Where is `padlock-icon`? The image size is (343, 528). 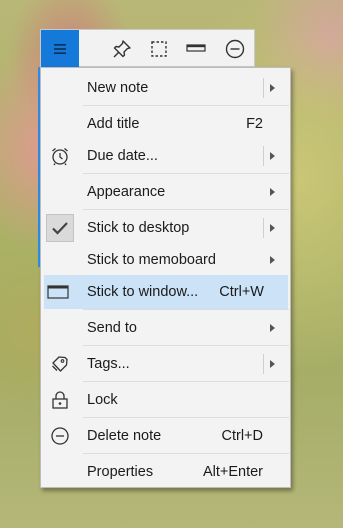
padlock-icon is located at coordinates (60, 400).